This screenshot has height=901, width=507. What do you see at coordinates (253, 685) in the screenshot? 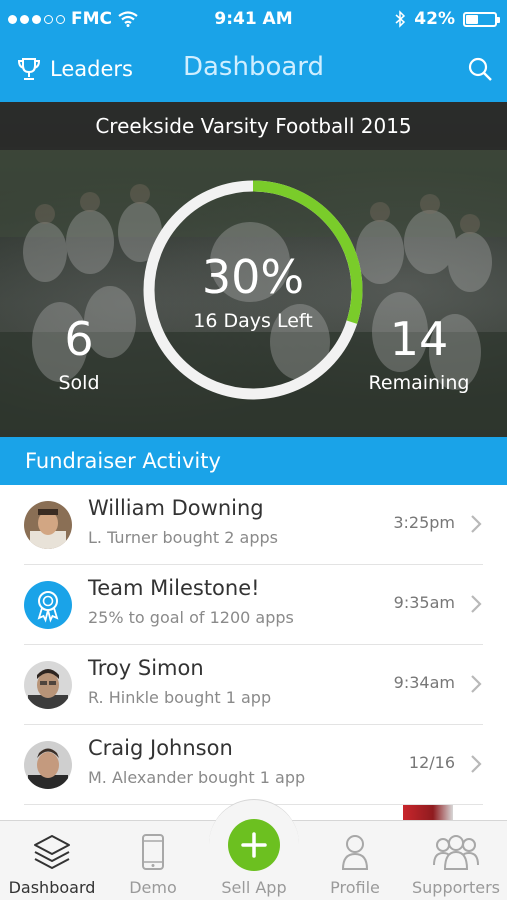
I see `activity-item: Troy Simon R. Hinkle bought 1 app 9:34am` at bounding box center [253, 685].